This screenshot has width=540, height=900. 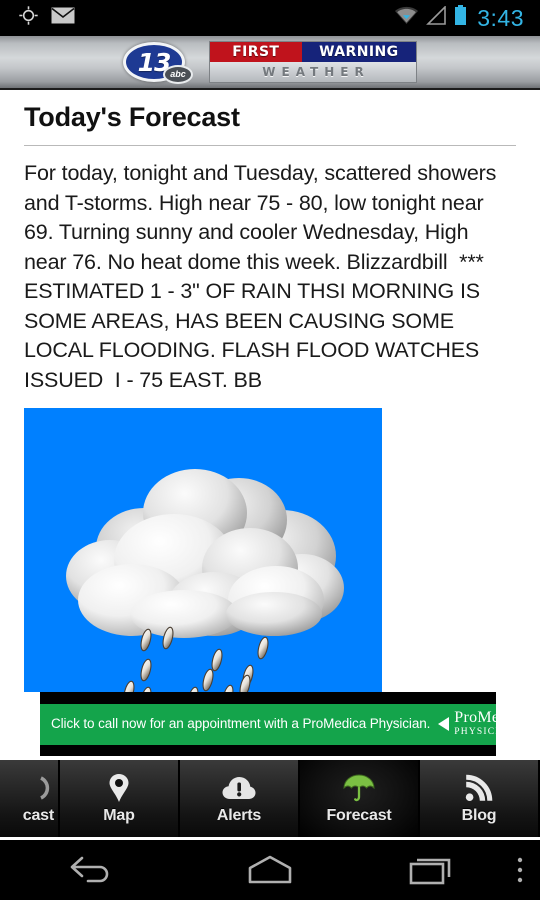 I want to click on bottom-tab-bar: cast Map Alerts Forecast Blog, so click(x=270, y=798).